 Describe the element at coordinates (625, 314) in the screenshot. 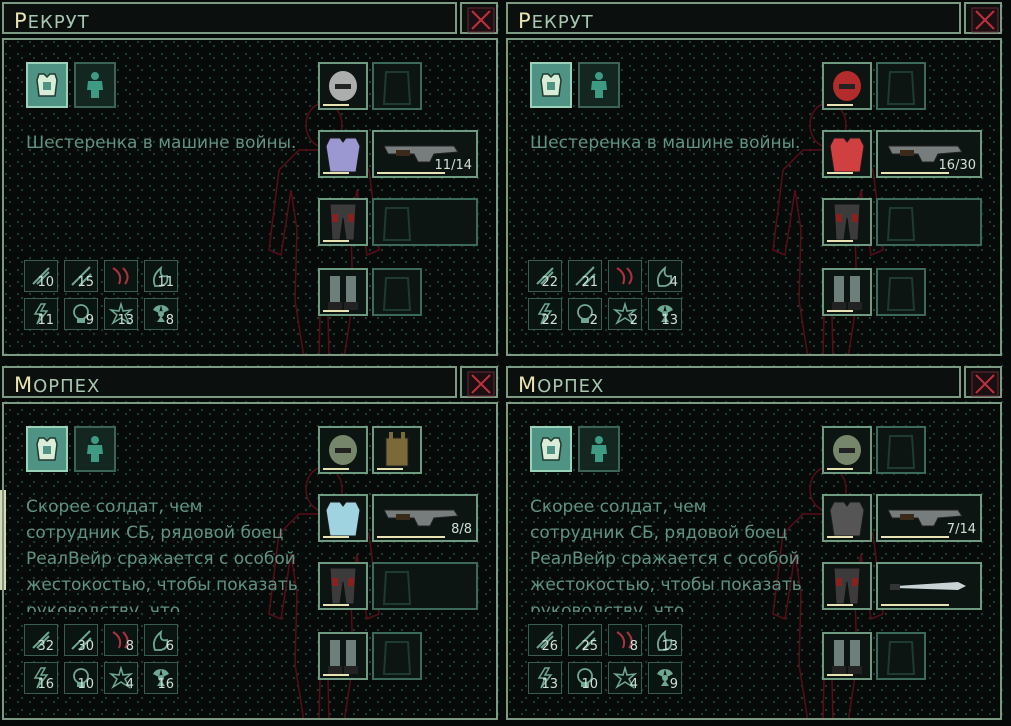

I see `blast-resist-stat: 2` at that location.